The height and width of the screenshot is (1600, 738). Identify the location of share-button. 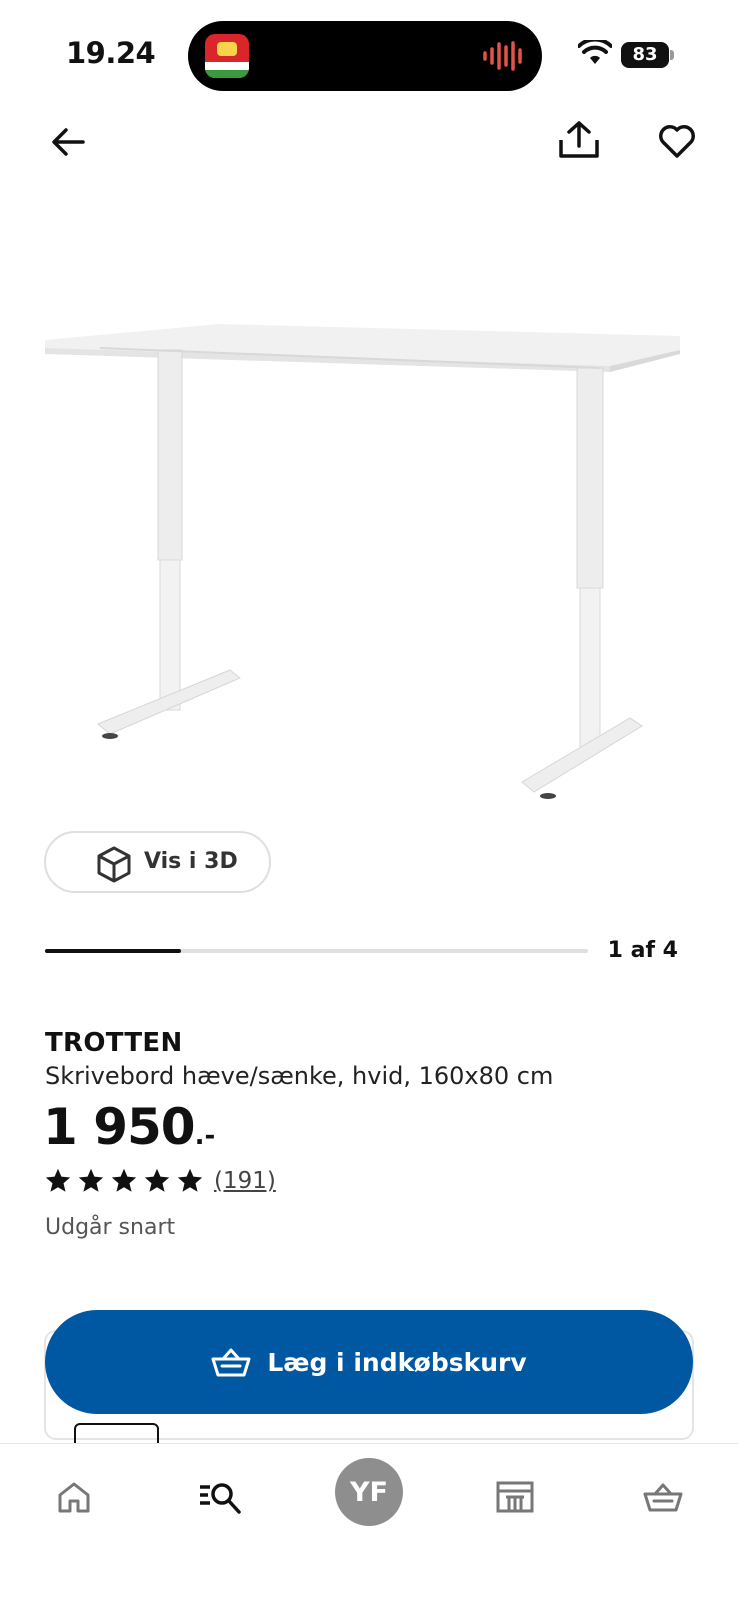
(579, 140).